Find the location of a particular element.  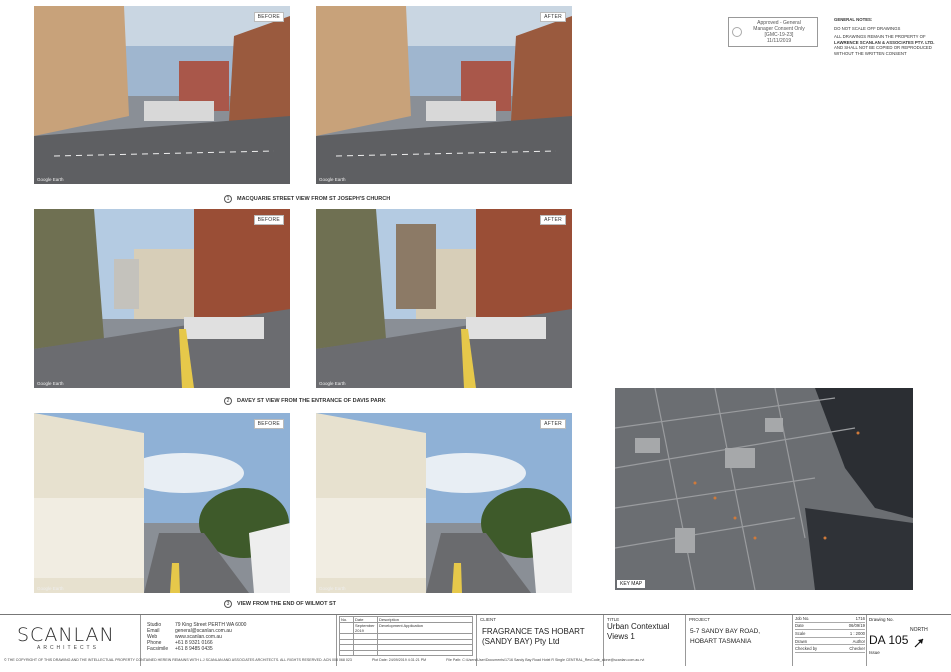

caption-number: 1 is located at coordinates (228, 199).